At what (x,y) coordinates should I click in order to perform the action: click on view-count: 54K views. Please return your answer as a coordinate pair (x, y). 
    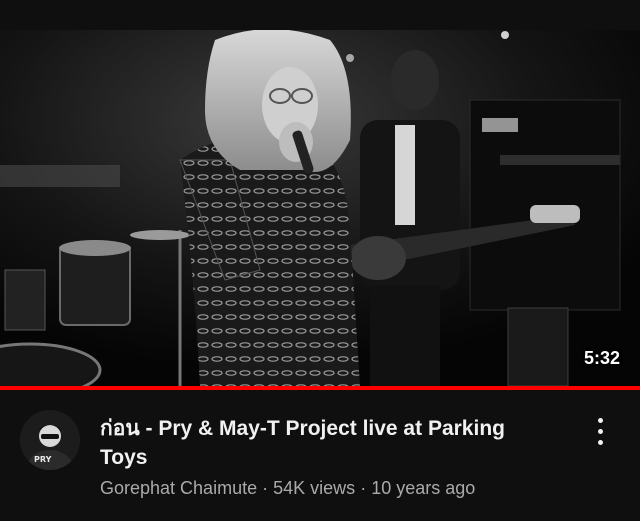
    Looking at the image, I should click on (314, 488).